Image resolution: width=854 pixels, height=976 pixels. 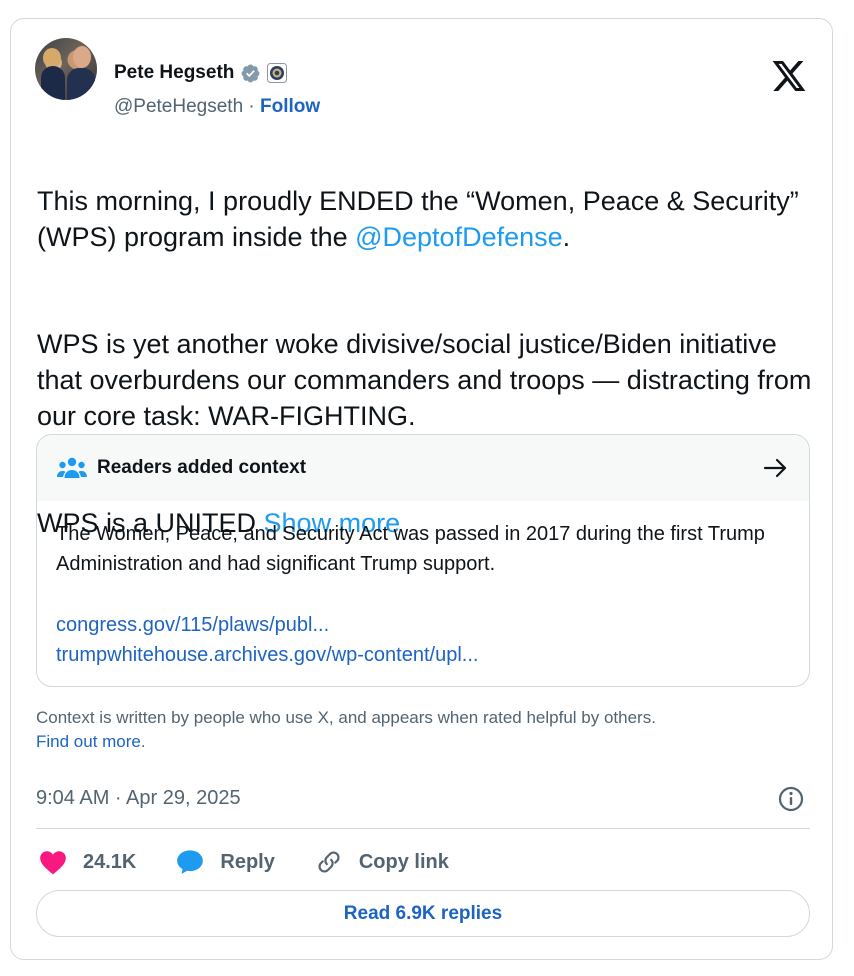 I want to click on copy-link-label: Copy link, so click(x=403, y=861).